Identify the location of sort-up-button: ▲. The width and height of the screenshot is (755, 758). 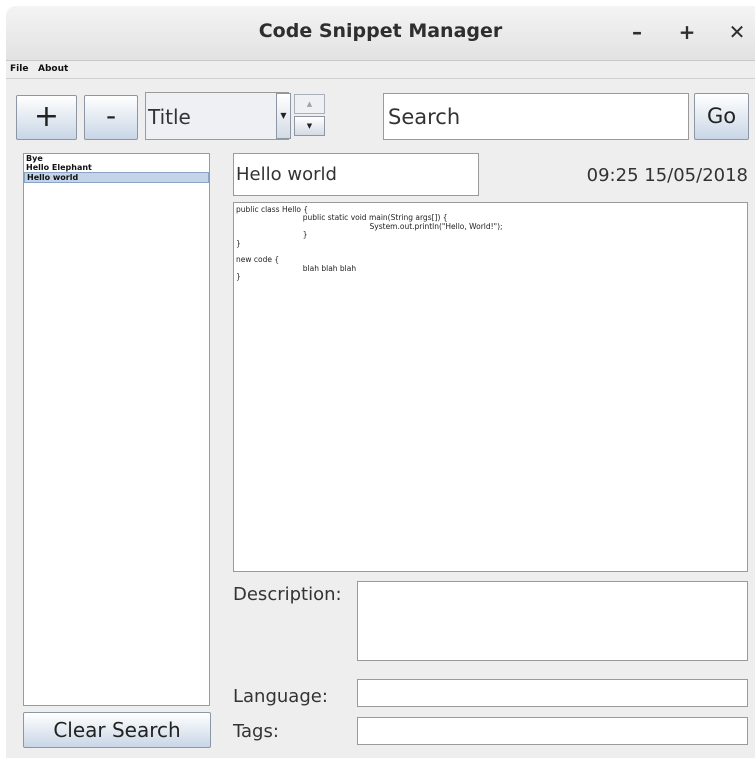
(309, 104).